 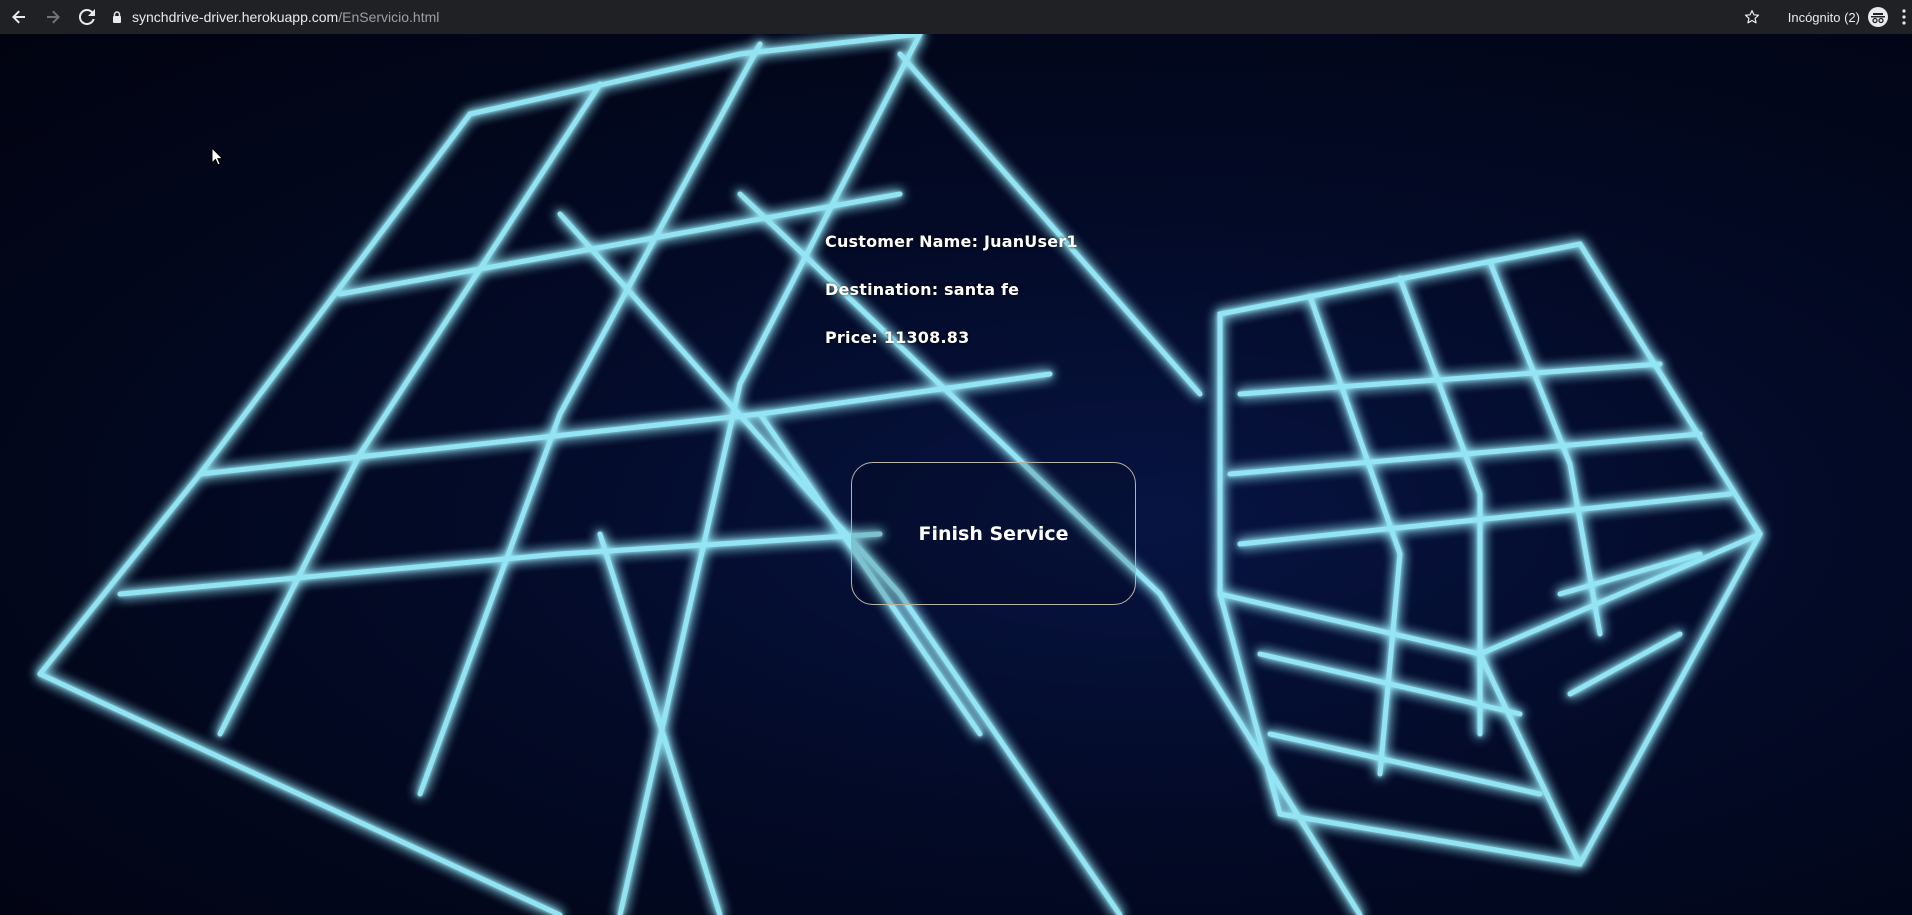 What do you see at coordinates (1752, 17) in the screenshot?
I see `star-icon` at bounding box center [1752, 17].